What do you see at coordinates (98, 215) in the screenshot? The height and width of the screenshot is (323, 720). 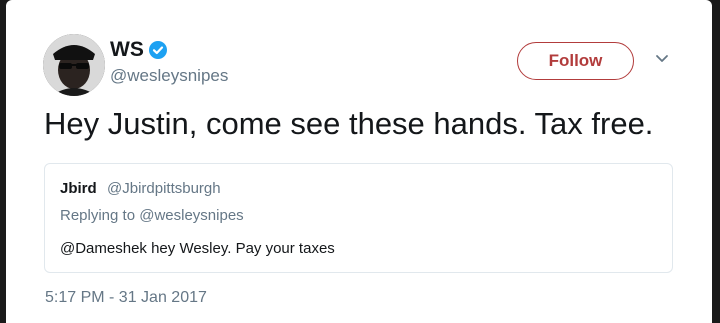 I see `replying-to-label: Replying to` at bounding box center [98, 215].